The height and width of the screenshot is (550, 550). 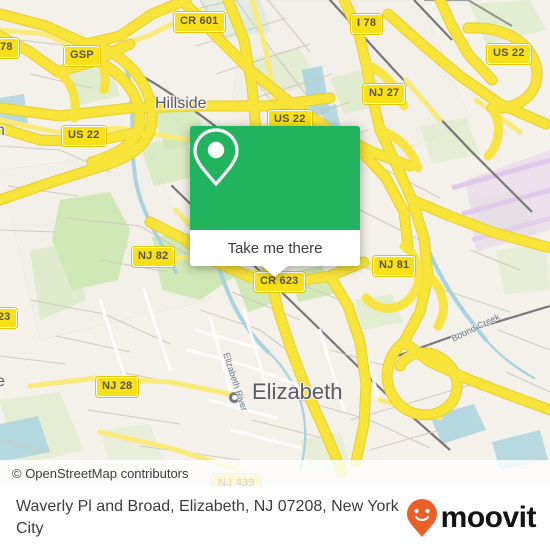 What do you see at coordinates (117, 387) in the screenshot?
I see `road-shield: NJ 28` at bounding box center [117, 387].